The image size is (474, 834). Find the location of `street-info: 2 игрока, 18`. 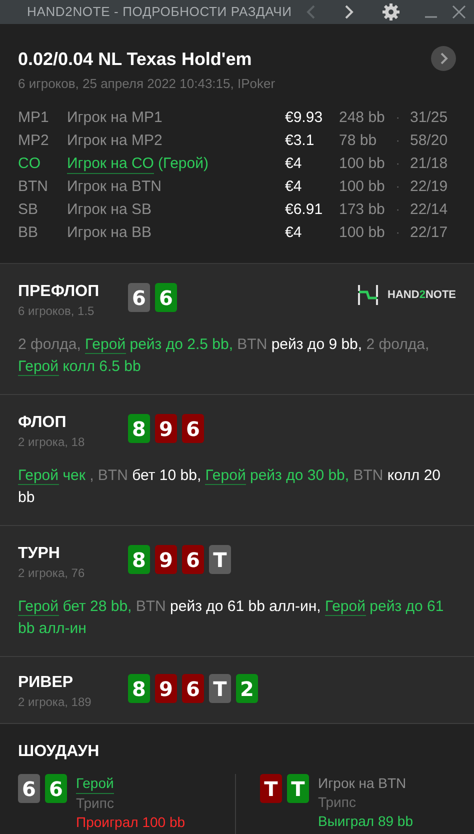

street-info: 2 игрока, 18 is located at coordinates (52, 442).